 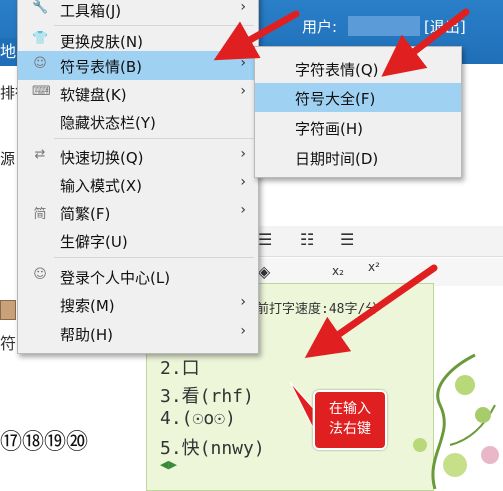 What do you see at coordinates (301, 405) in the screenshot?
I see `callout-pointer` at bounding box center [301, 405].